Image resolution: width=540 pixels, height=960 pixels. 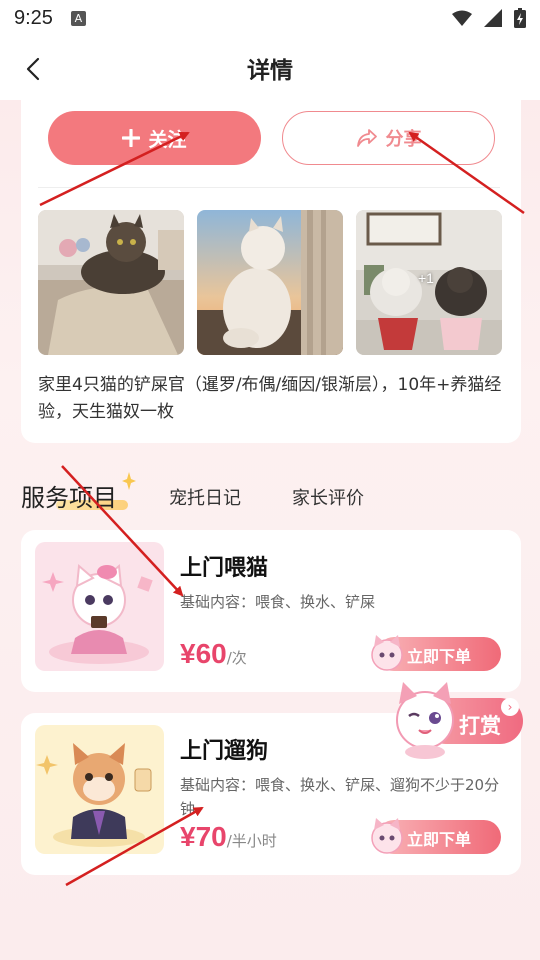 What do you see at coordinates (426, 278) in the screenshot?
I see `photo-count-badge: +1` at bounding box center [426, 278].